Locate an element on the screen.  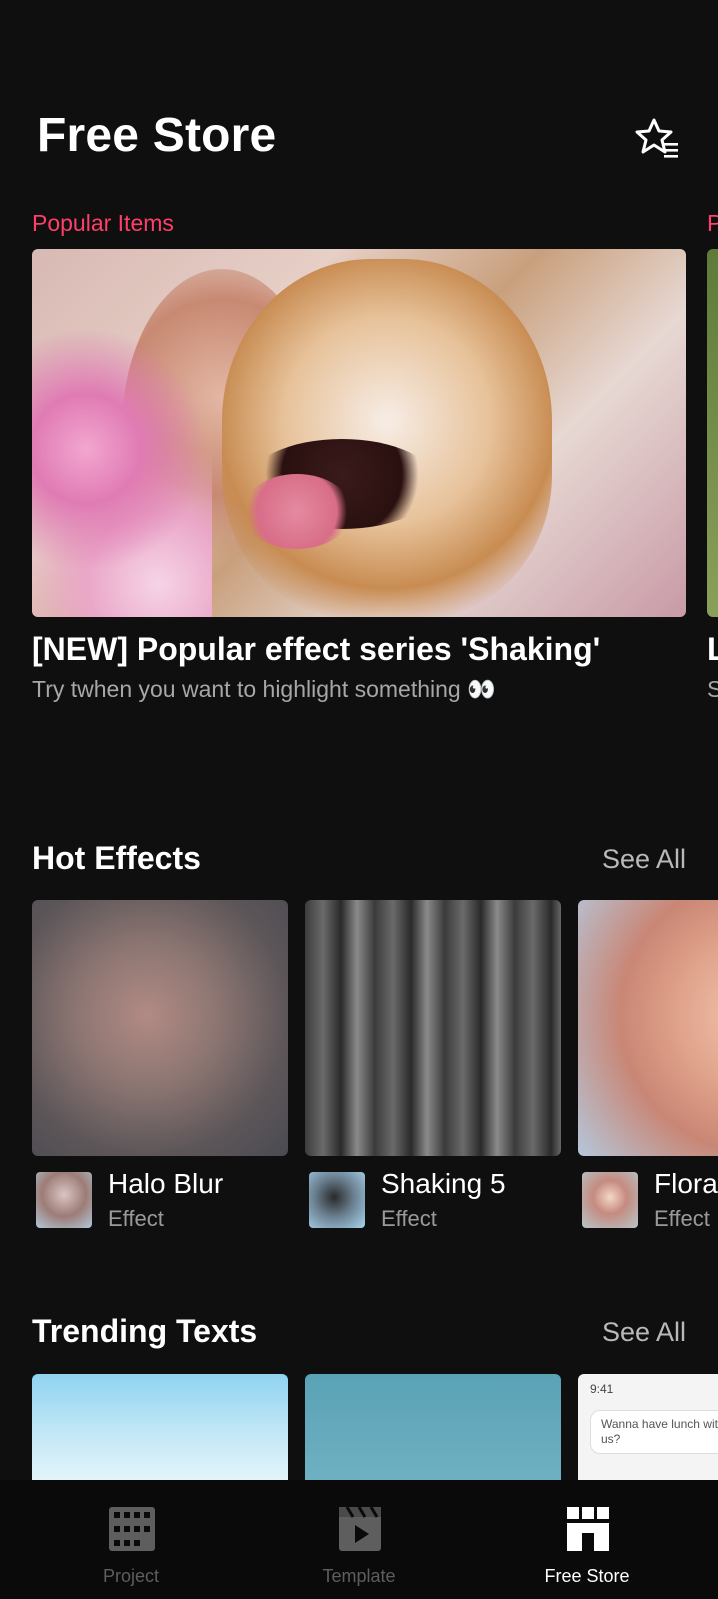
nav-free-store: Free Store is located at coordinates (587, 1539).